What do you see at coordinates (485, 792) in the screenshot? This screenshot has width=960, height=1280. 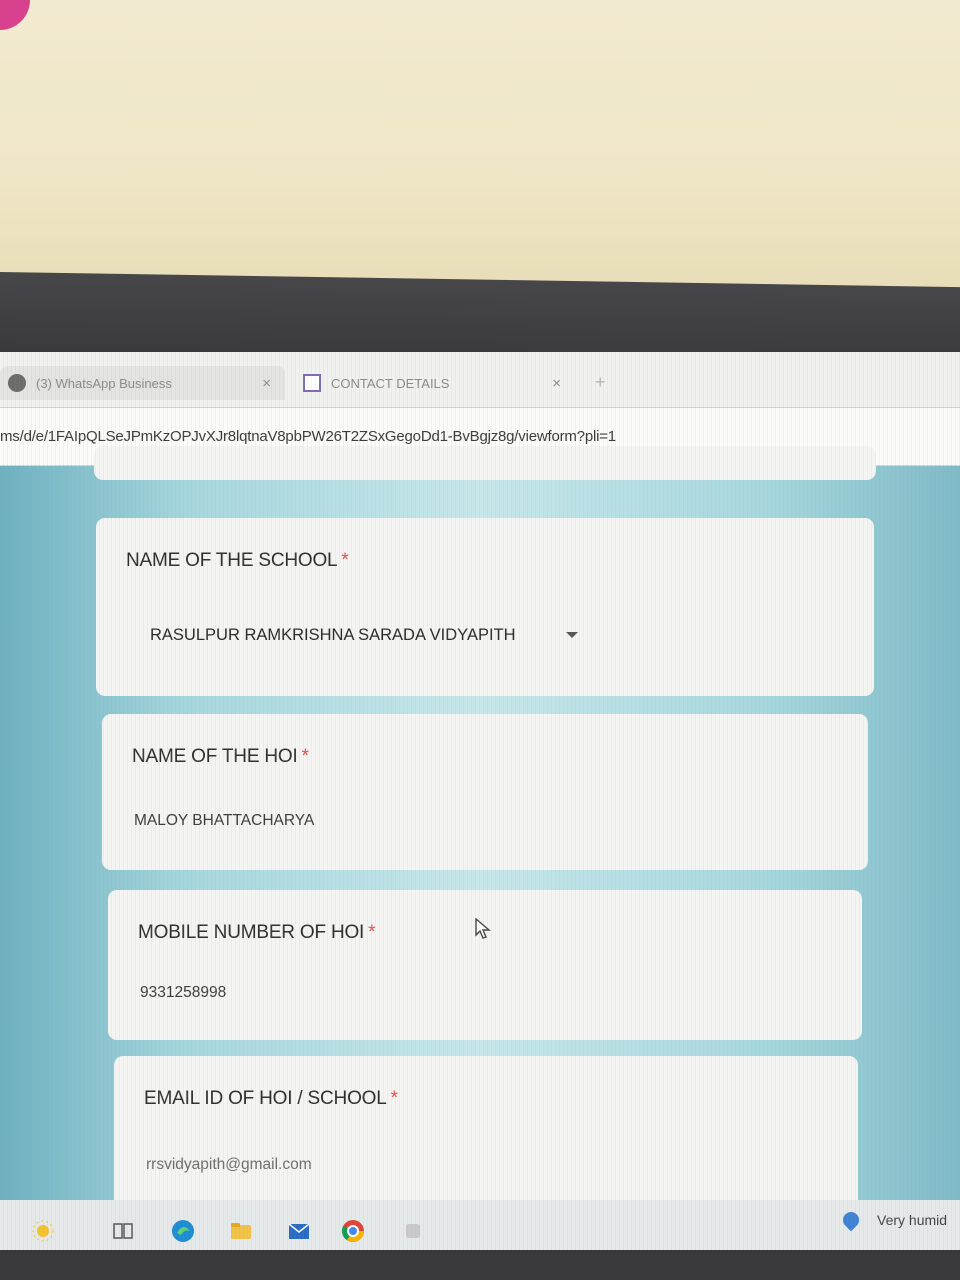 I see `question-card-hoi-name: NAME OF THE HOI * MALOY BHATTACHARYA` at bounding box center [485, 792].